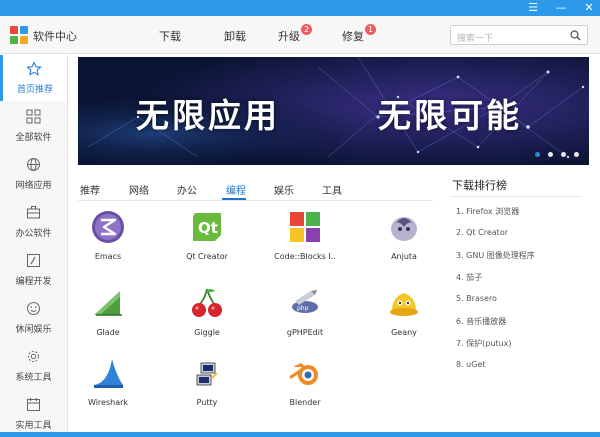  I want to click on sidebar-item-label: 编程开发, so click(33, 282).